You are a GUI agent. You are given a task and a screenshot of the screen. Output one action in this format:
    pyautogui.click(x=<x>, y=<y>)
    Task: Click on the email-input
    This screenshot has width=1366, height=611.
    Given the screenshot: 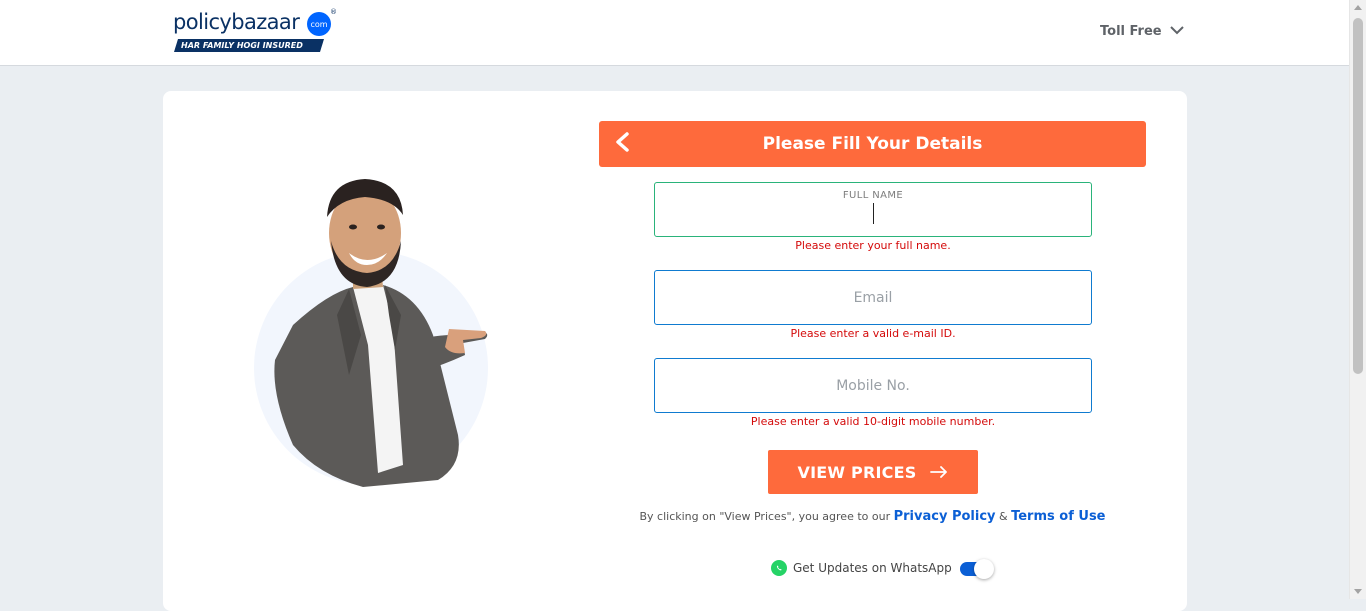 What is the action you would take?
    pyautogui.click(x=873, y=297)
    